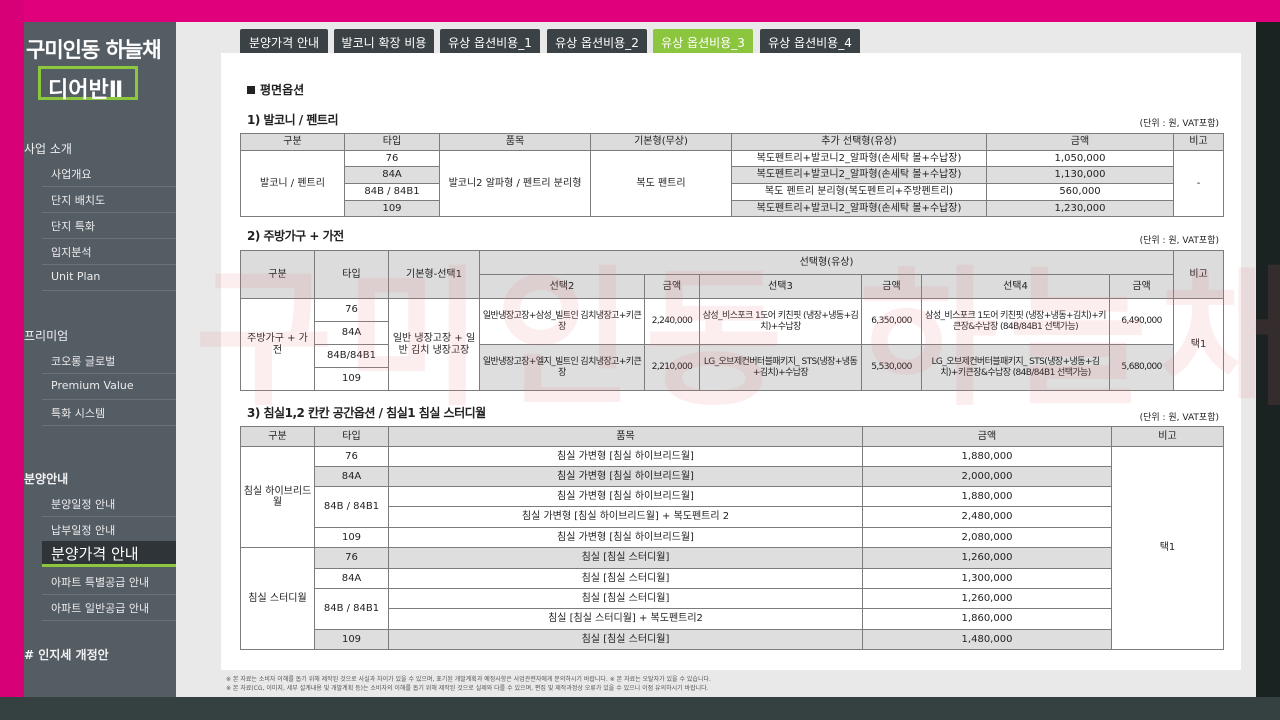 This screenshot has height=720, width=1280. Describe the element at coordinates (1015, 286) in the screenshot. I see `table2-header: 선택4` at that location.